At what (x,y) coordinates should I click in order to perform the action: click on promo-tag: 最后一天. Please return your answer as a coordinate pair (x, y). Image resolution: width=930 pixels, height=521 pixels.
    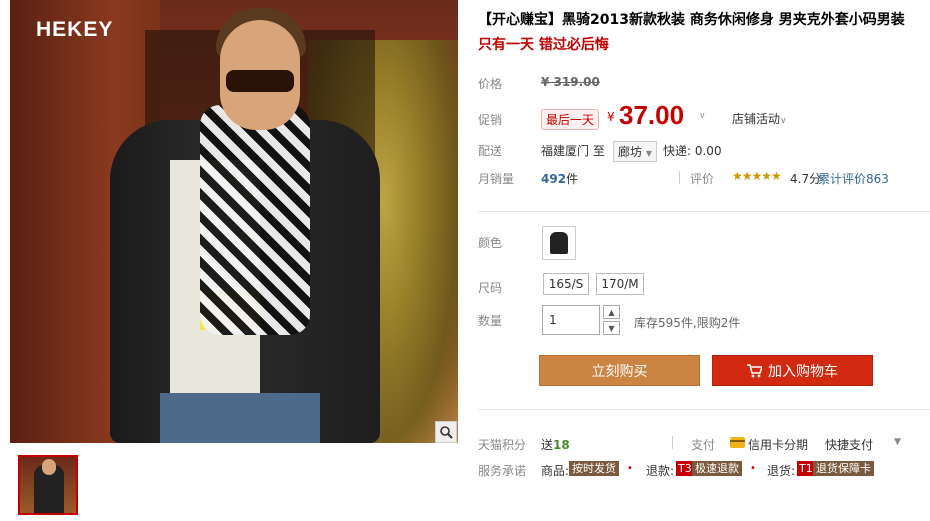
    Looking at the image, I should click on (570, 119).